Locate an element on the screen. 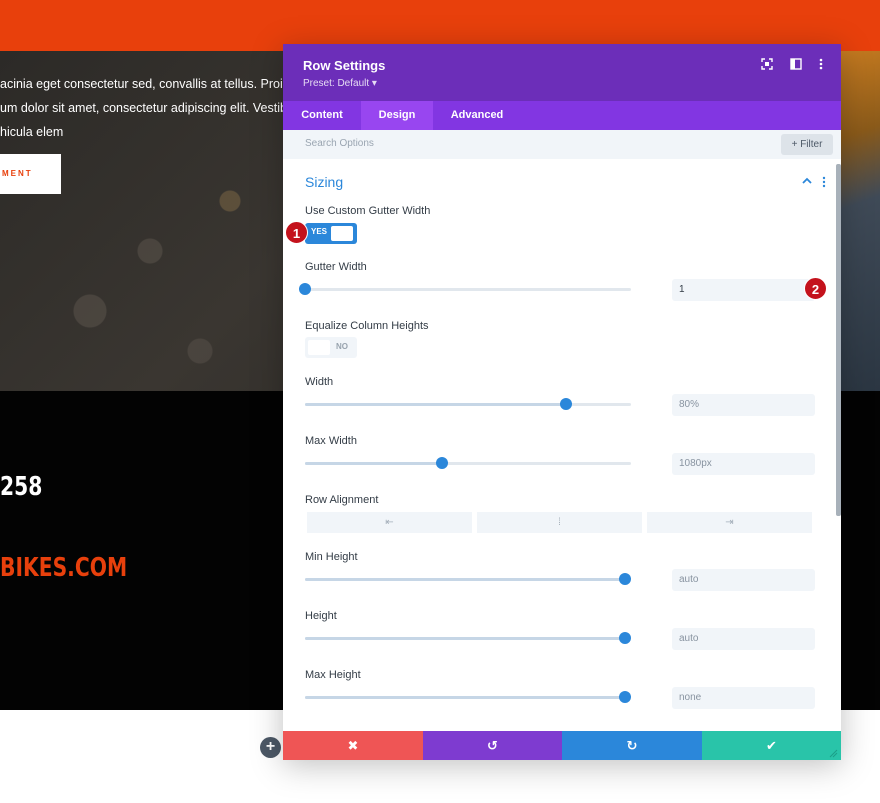  chevron-up-icon is located at coordinates (807, 182).